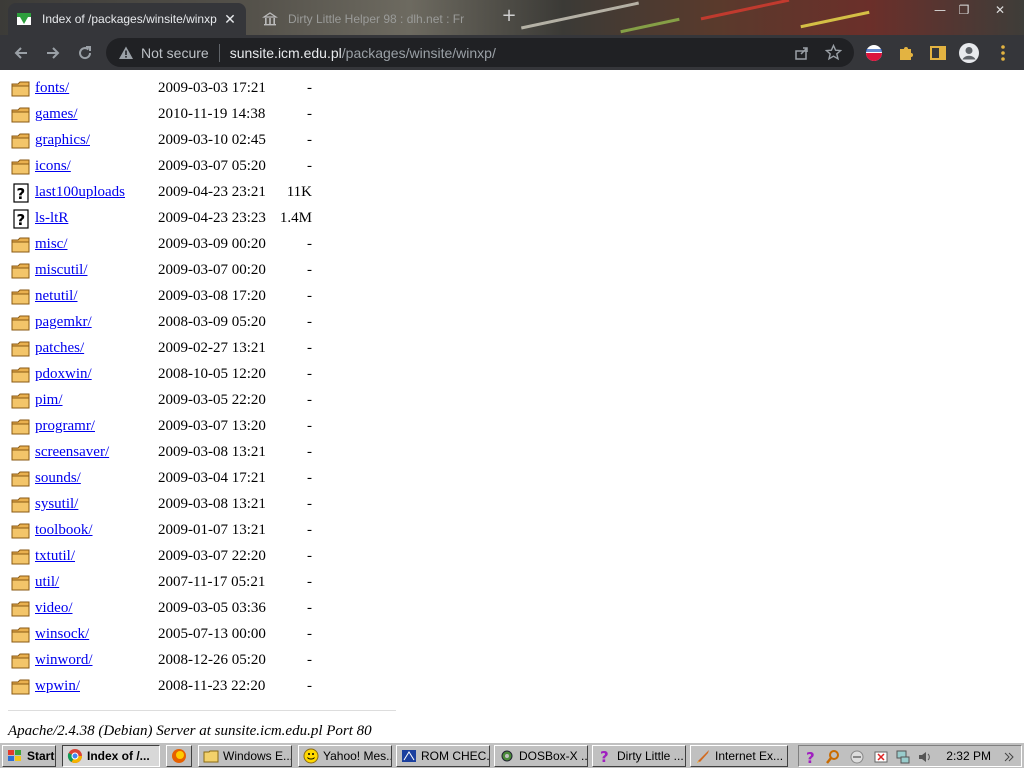  Describe the element at coordinates (58, 478) in the screenshot. I see `entry-link: sounds/` at that location.